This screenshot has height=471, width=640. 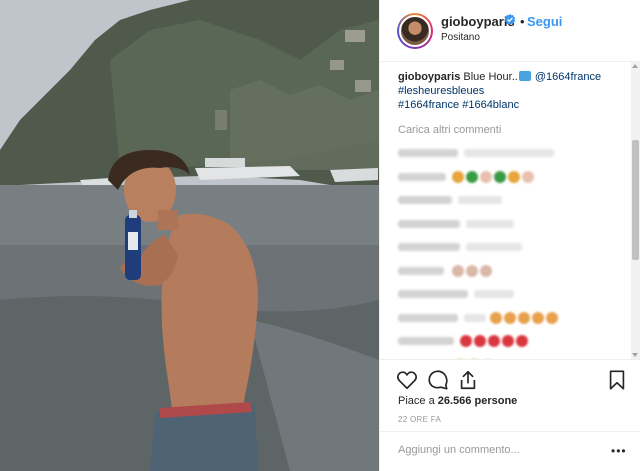 What do you see at coordinates (635, 66) in the screenshot?
I see `scroll-up-arrow-icon` at bounding box center [635, 66].